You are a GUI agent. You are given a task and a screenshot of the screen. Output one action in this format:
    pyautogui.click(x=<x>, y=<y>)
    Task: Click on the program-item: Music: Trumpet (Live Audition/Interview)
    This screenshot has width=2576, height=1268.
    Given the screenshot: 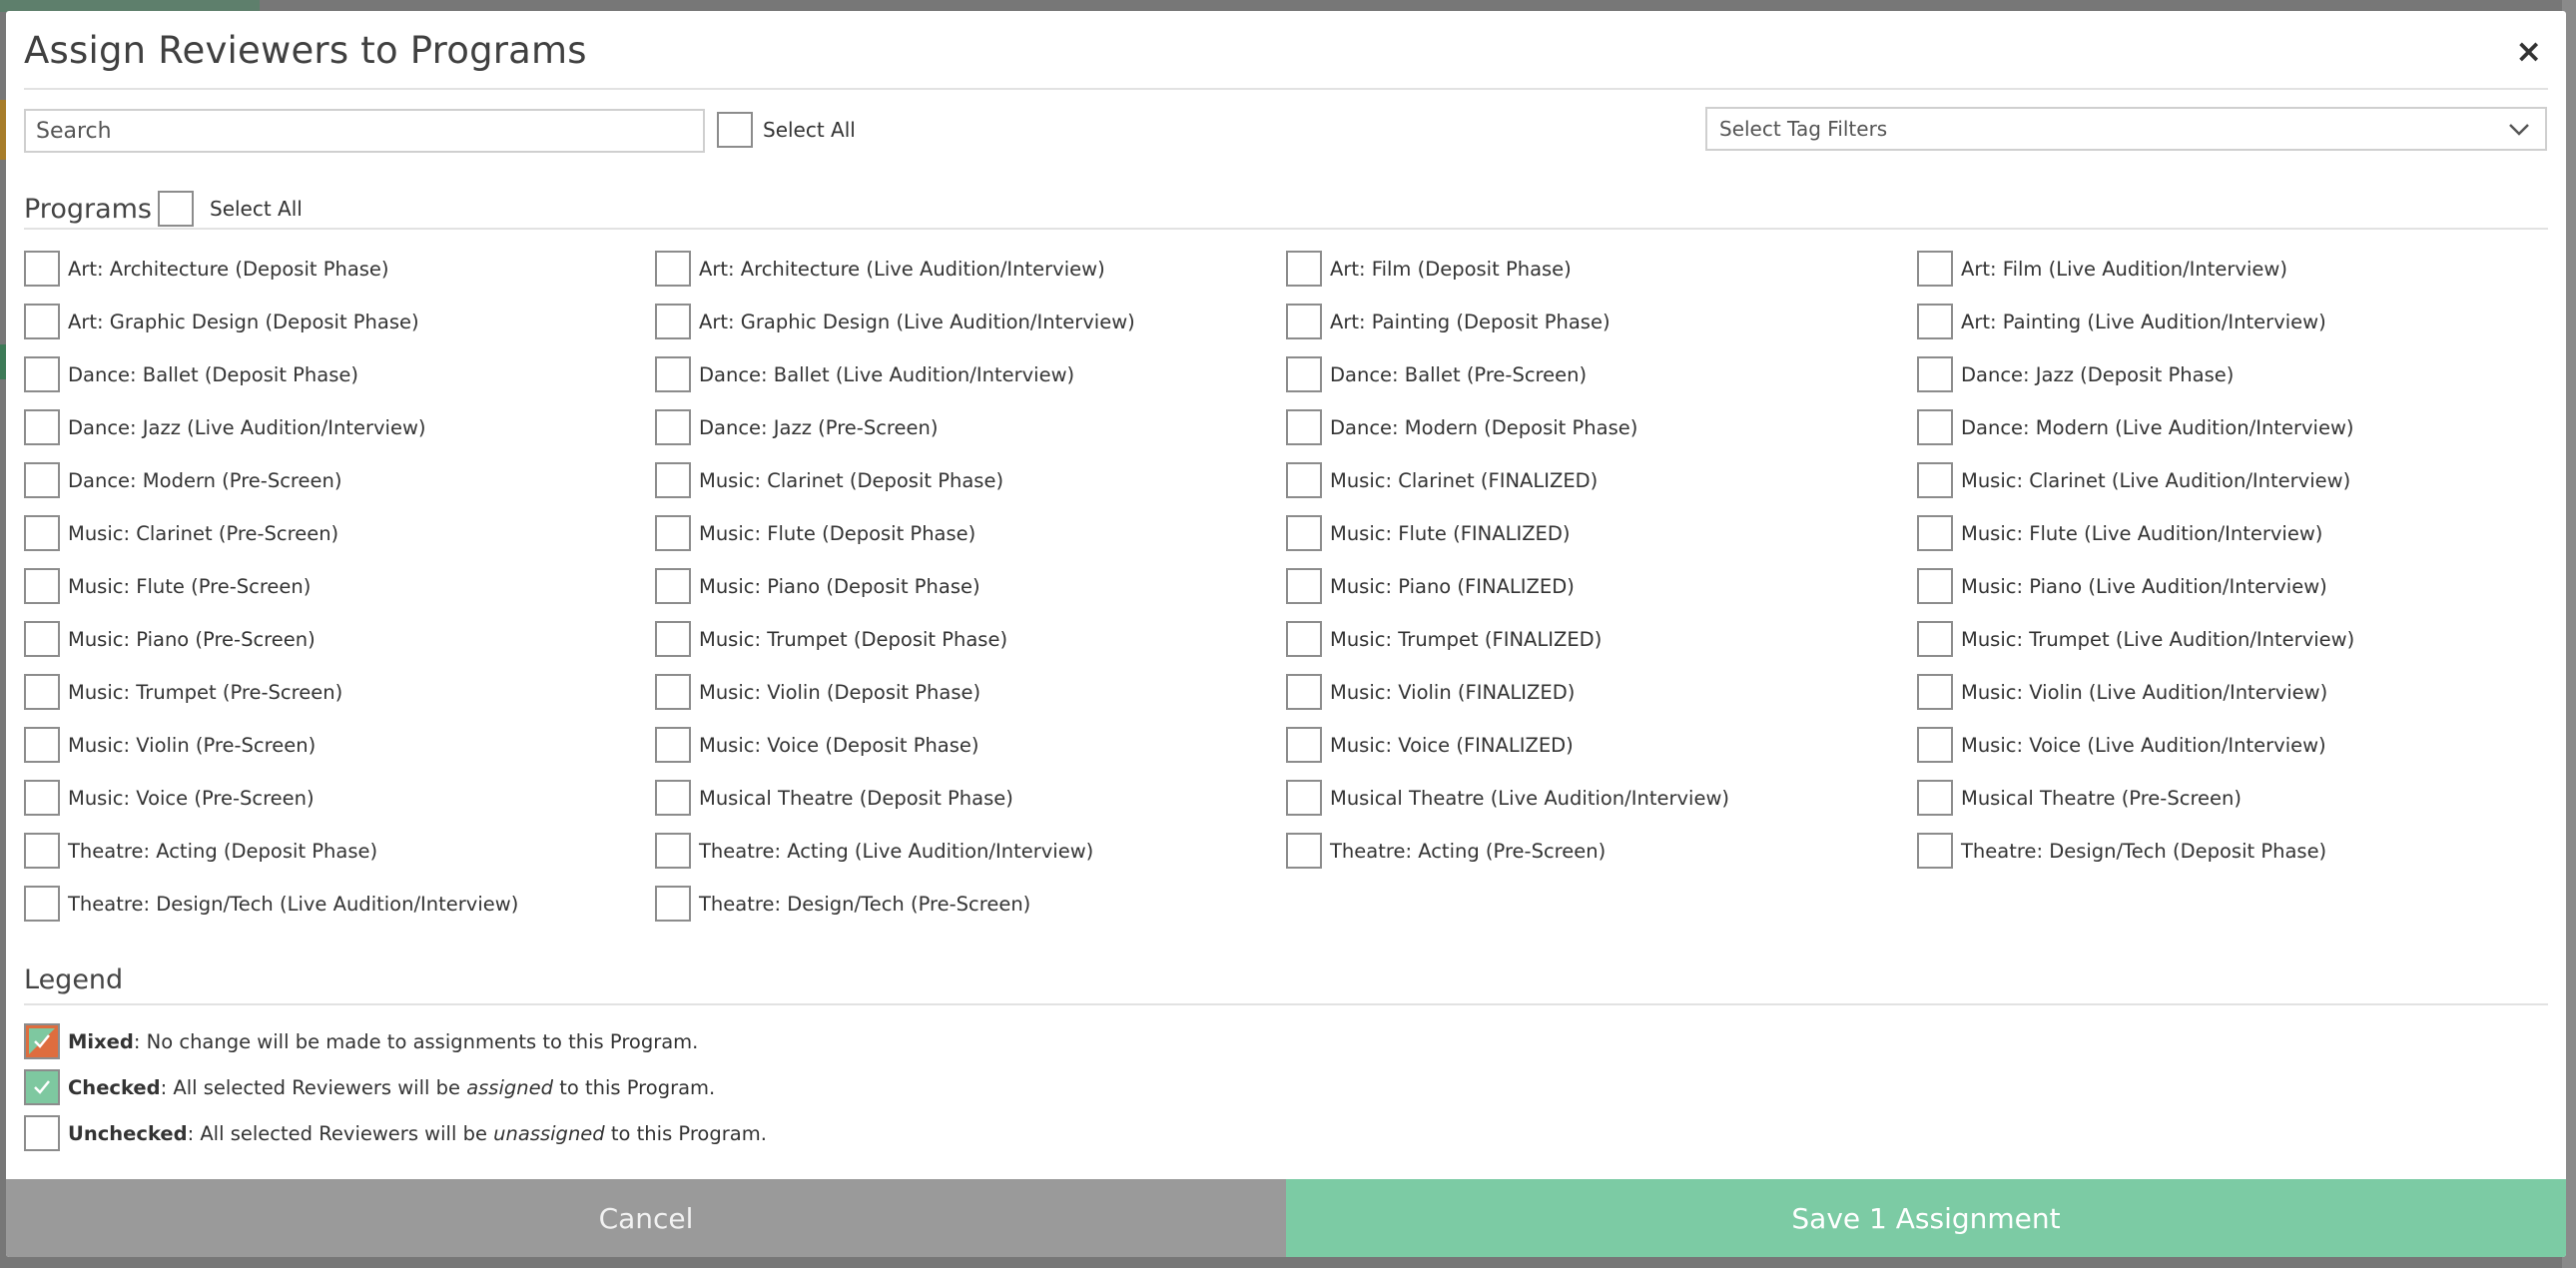 What is the action you would take?
    pyautogui.click(x=2232, y=639)
    